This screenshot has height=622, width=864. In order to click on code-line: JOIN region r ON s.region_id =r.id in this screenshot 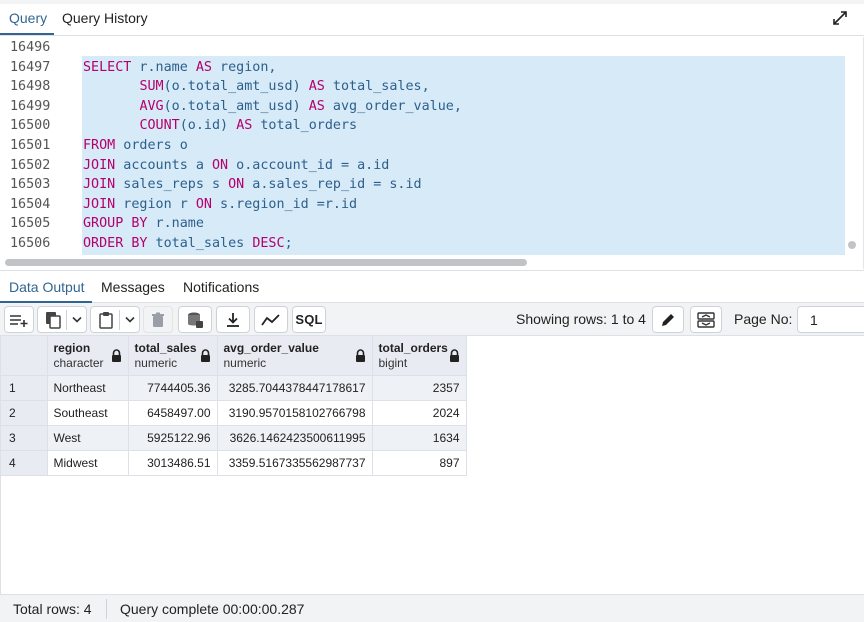, I will do `click(220, 205)`.